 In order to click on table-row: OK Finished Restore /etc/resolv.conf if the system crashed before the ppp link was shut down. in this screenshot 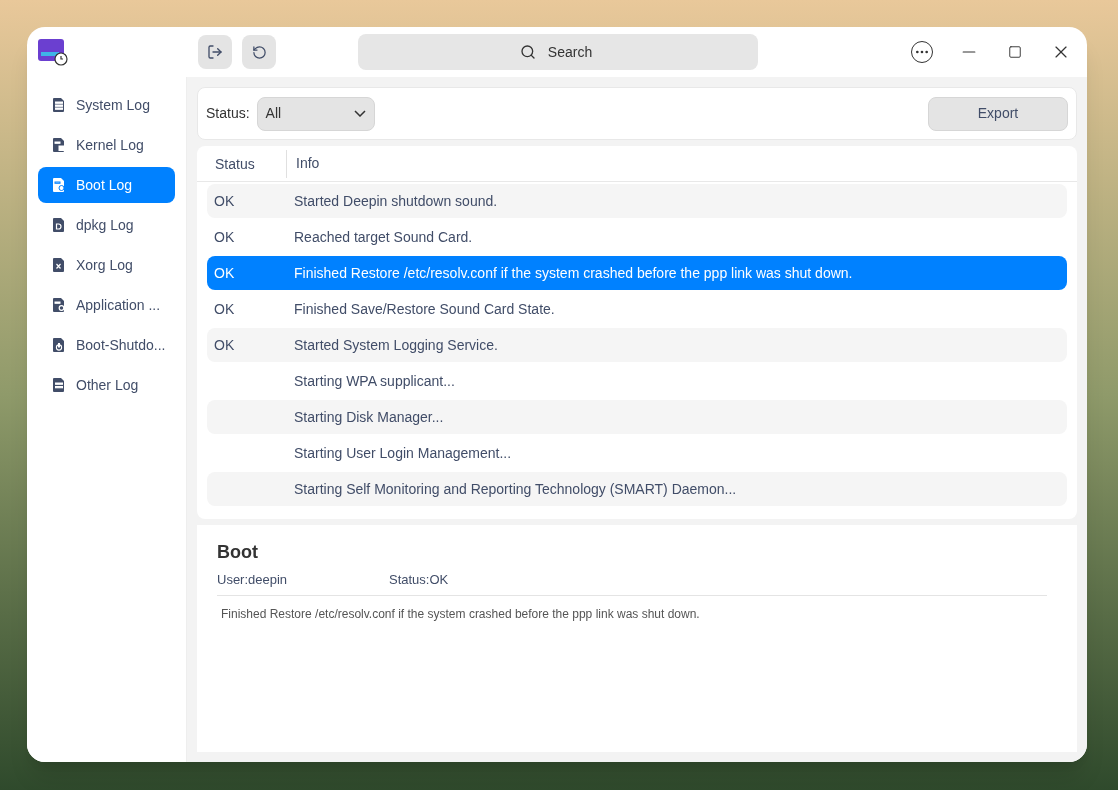, I will do `click(637, 273)`.